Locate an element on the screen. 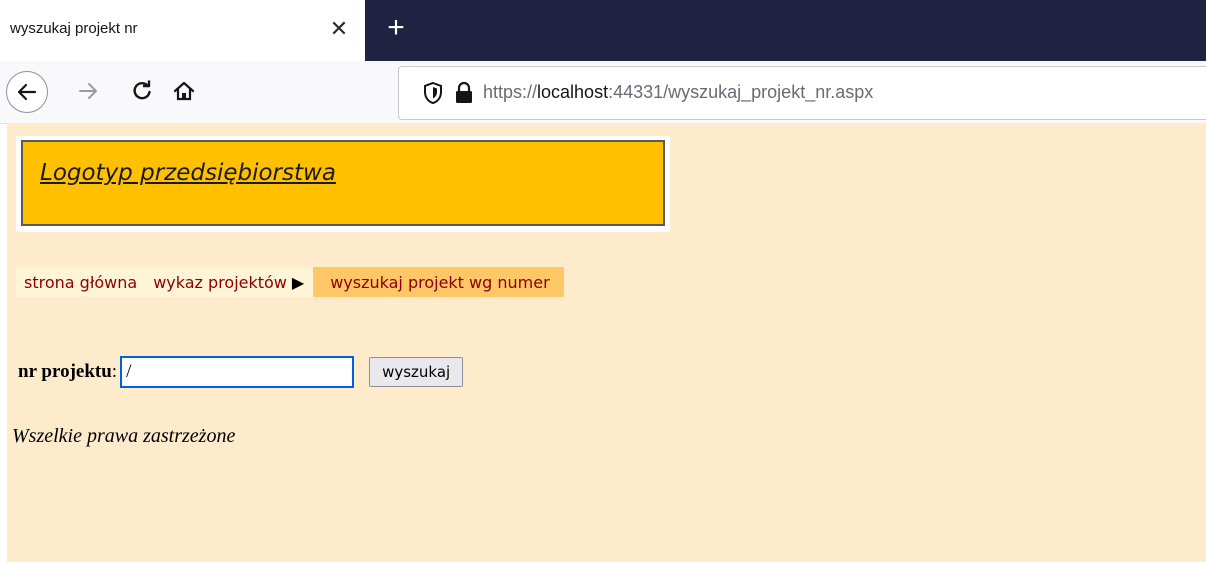  forward-button is located at coordinates (88, 91).